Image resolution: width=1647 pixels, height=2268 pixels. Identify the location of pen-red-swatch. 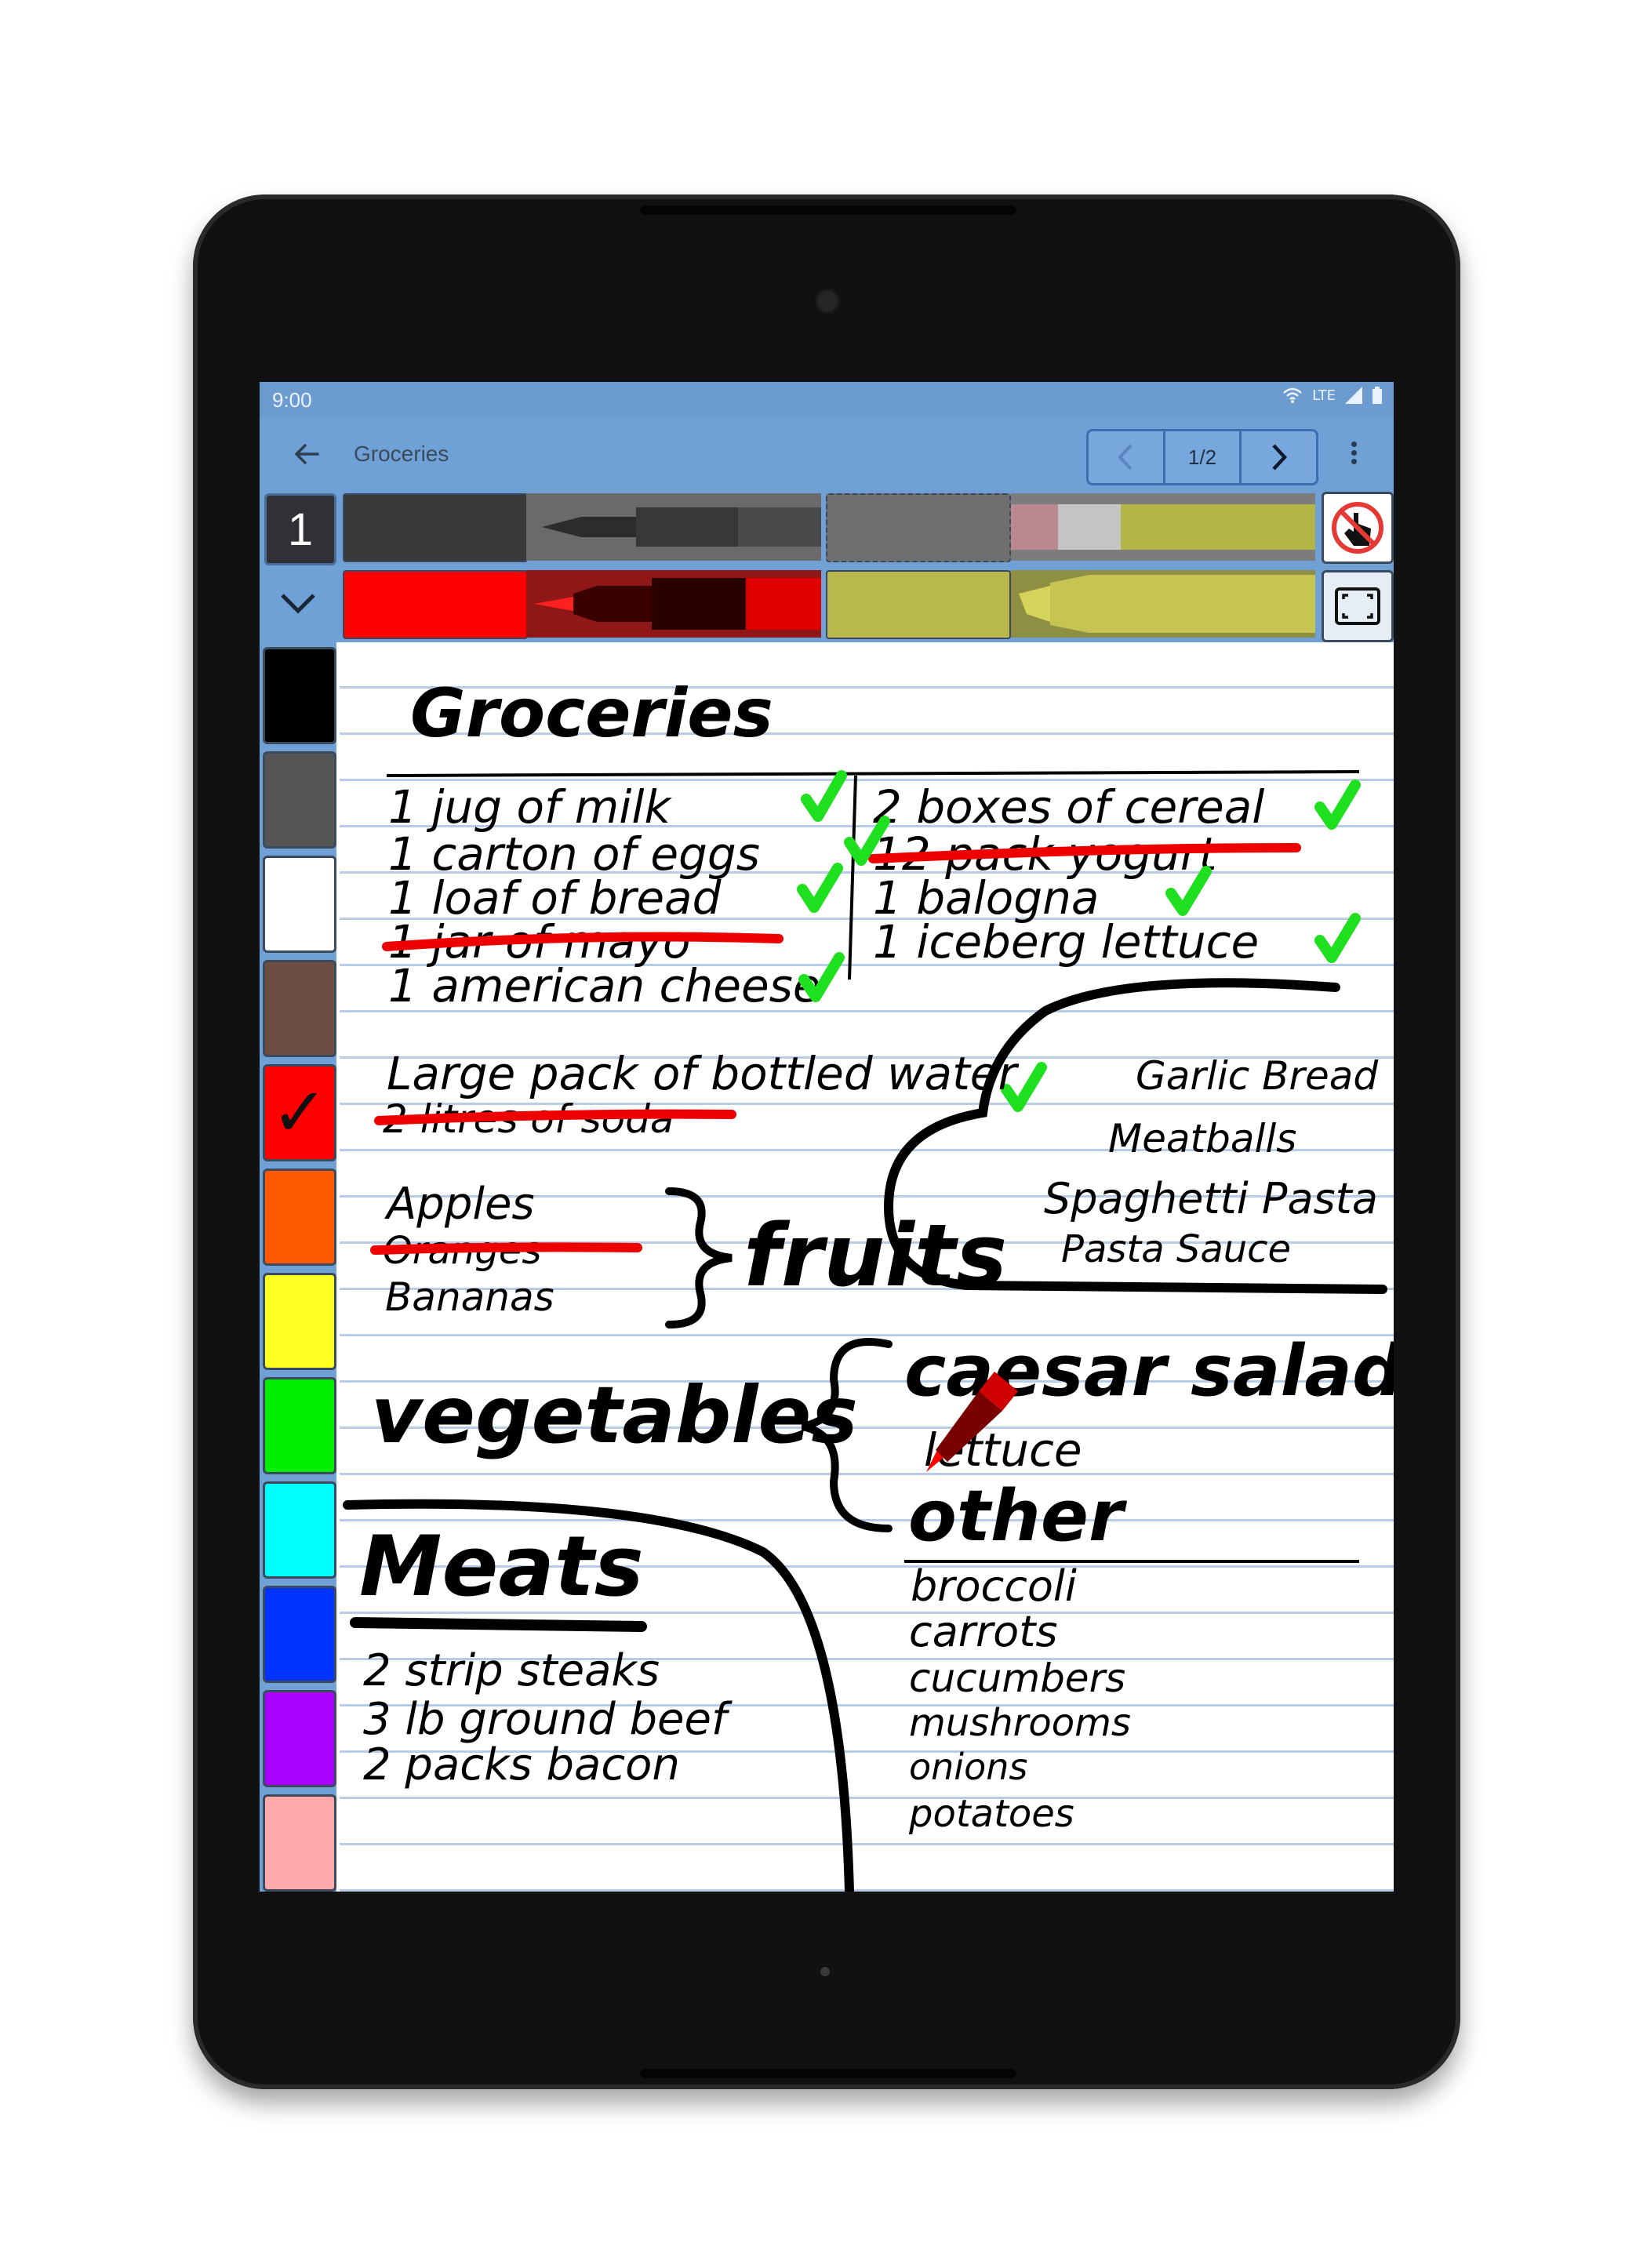
(435, 604).